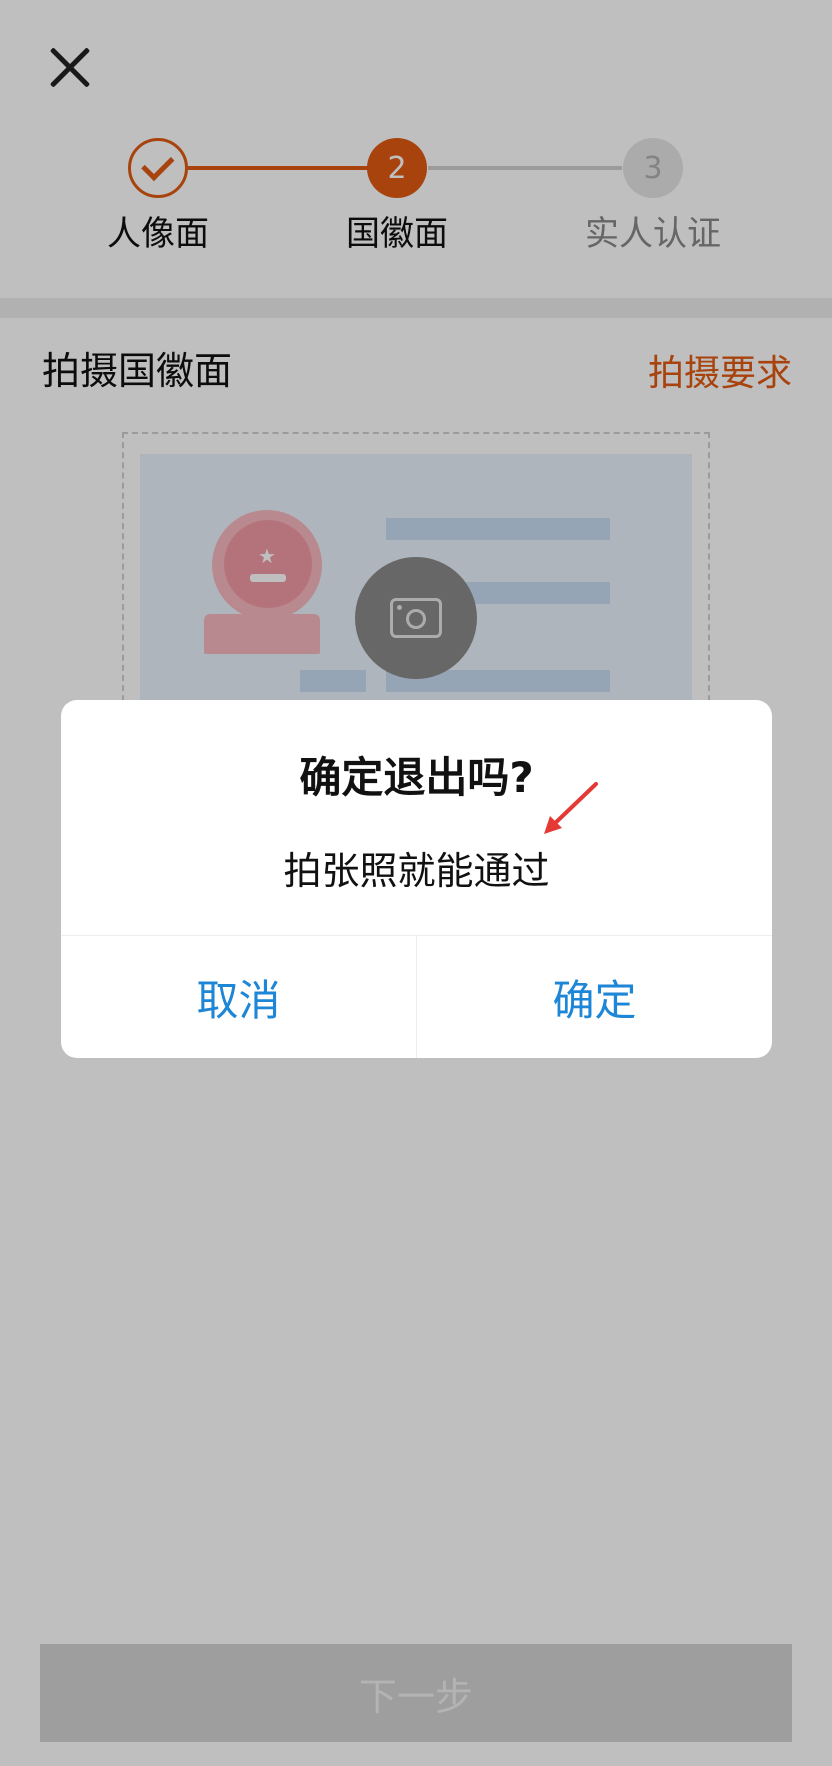  I want to click on dialog-title: 确定退出吗?, so click(416, 777).